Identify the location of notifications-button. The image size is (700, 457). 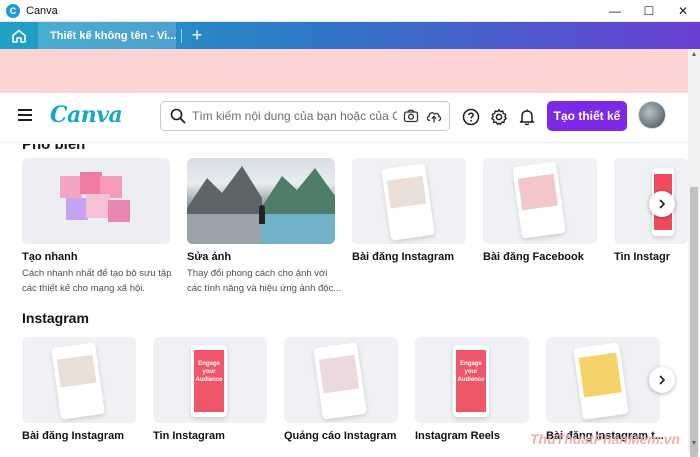
(527, 117).